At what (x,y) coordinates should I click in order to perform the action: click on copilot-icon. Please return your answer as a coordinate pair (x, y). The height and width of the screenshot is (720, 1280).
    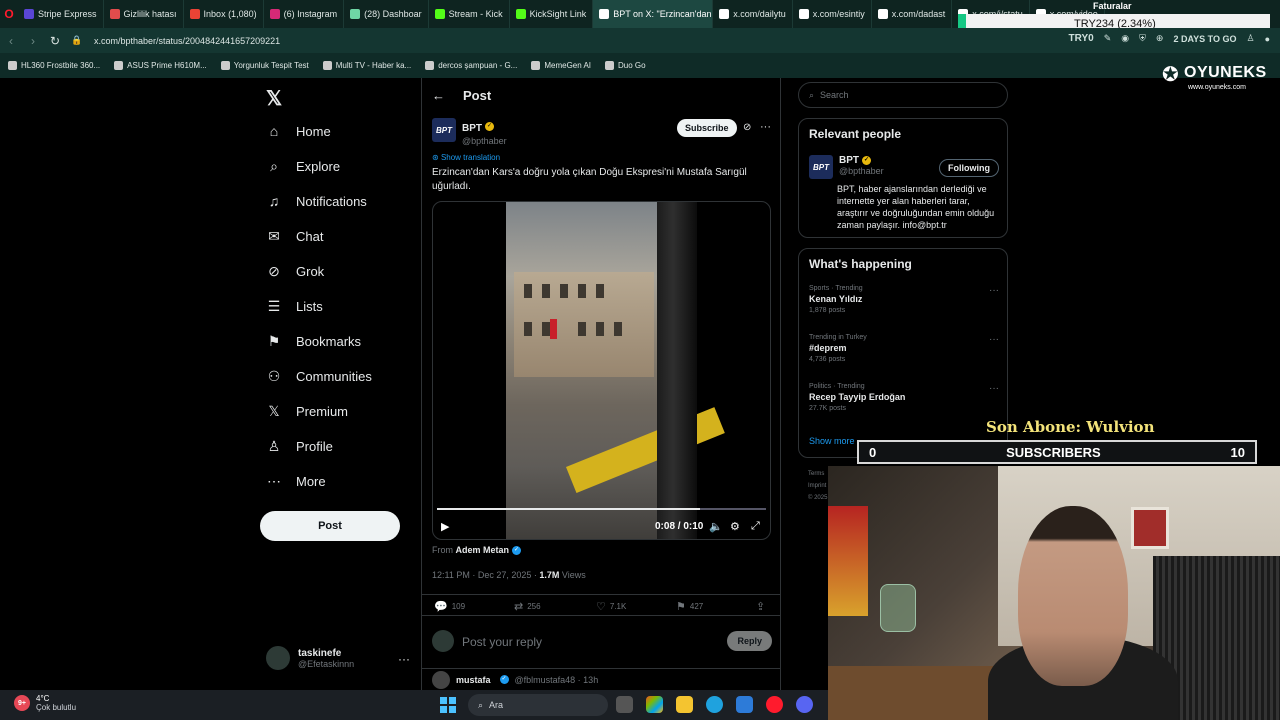
    Looking at the image, I should click on (654, 704).